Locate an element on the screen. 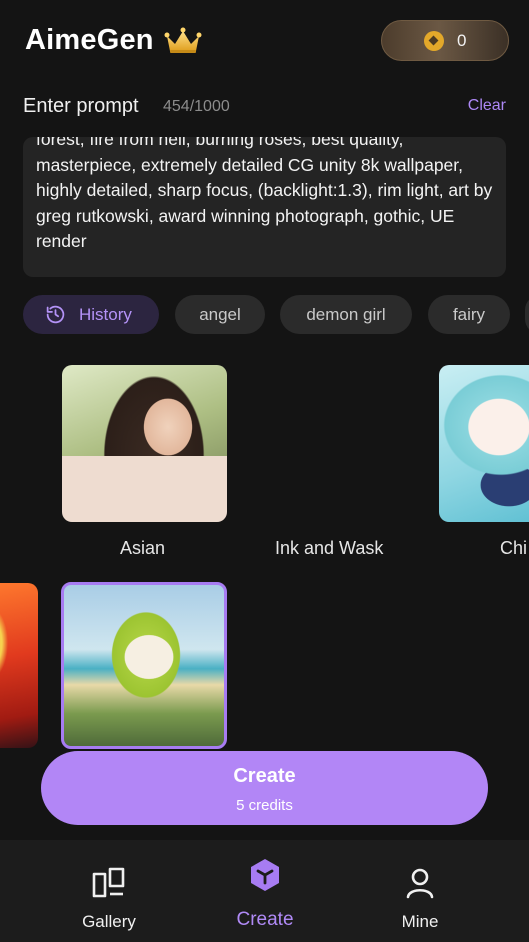  nav-create-label: Create is located at coordinates (265, 919).